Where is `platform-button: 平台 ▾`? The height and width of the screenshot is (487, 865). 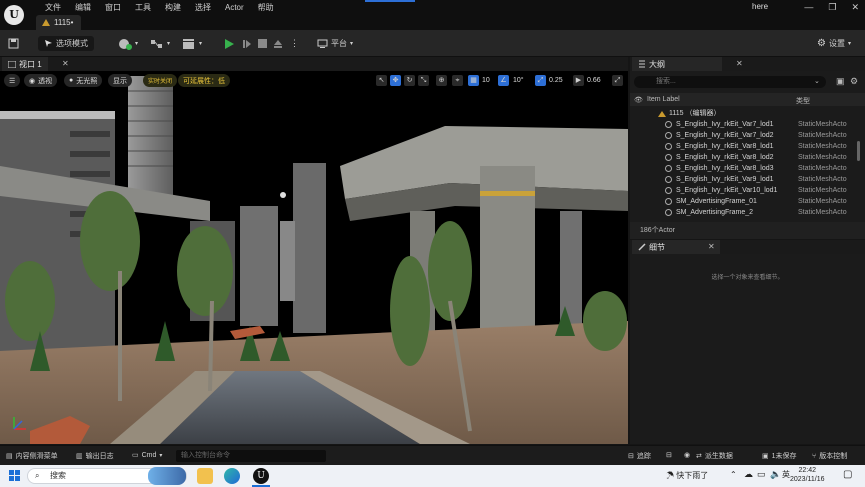 platform-button: 平台 ▾ is located at coordinates (335, 43).